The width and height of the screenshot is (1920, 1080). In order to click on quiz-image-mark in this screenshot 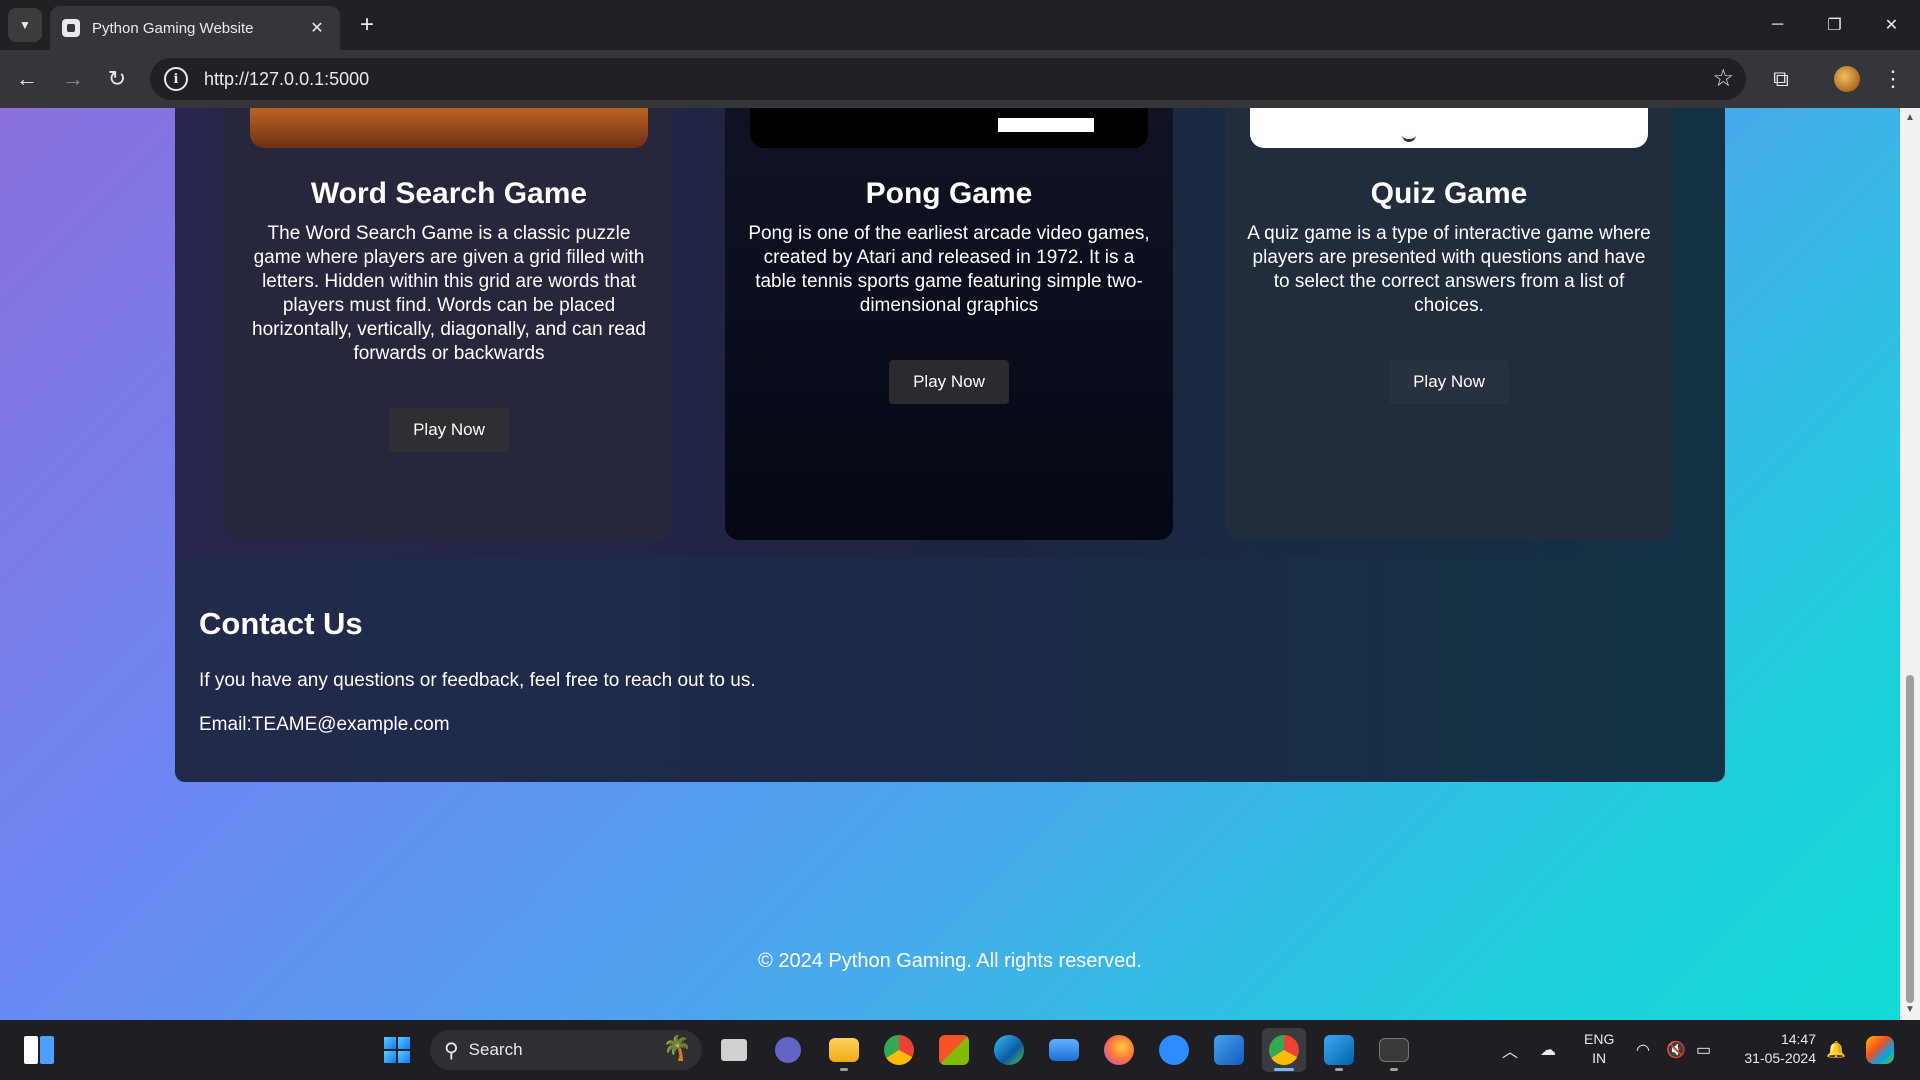, I will do `click(1409, 138)`.